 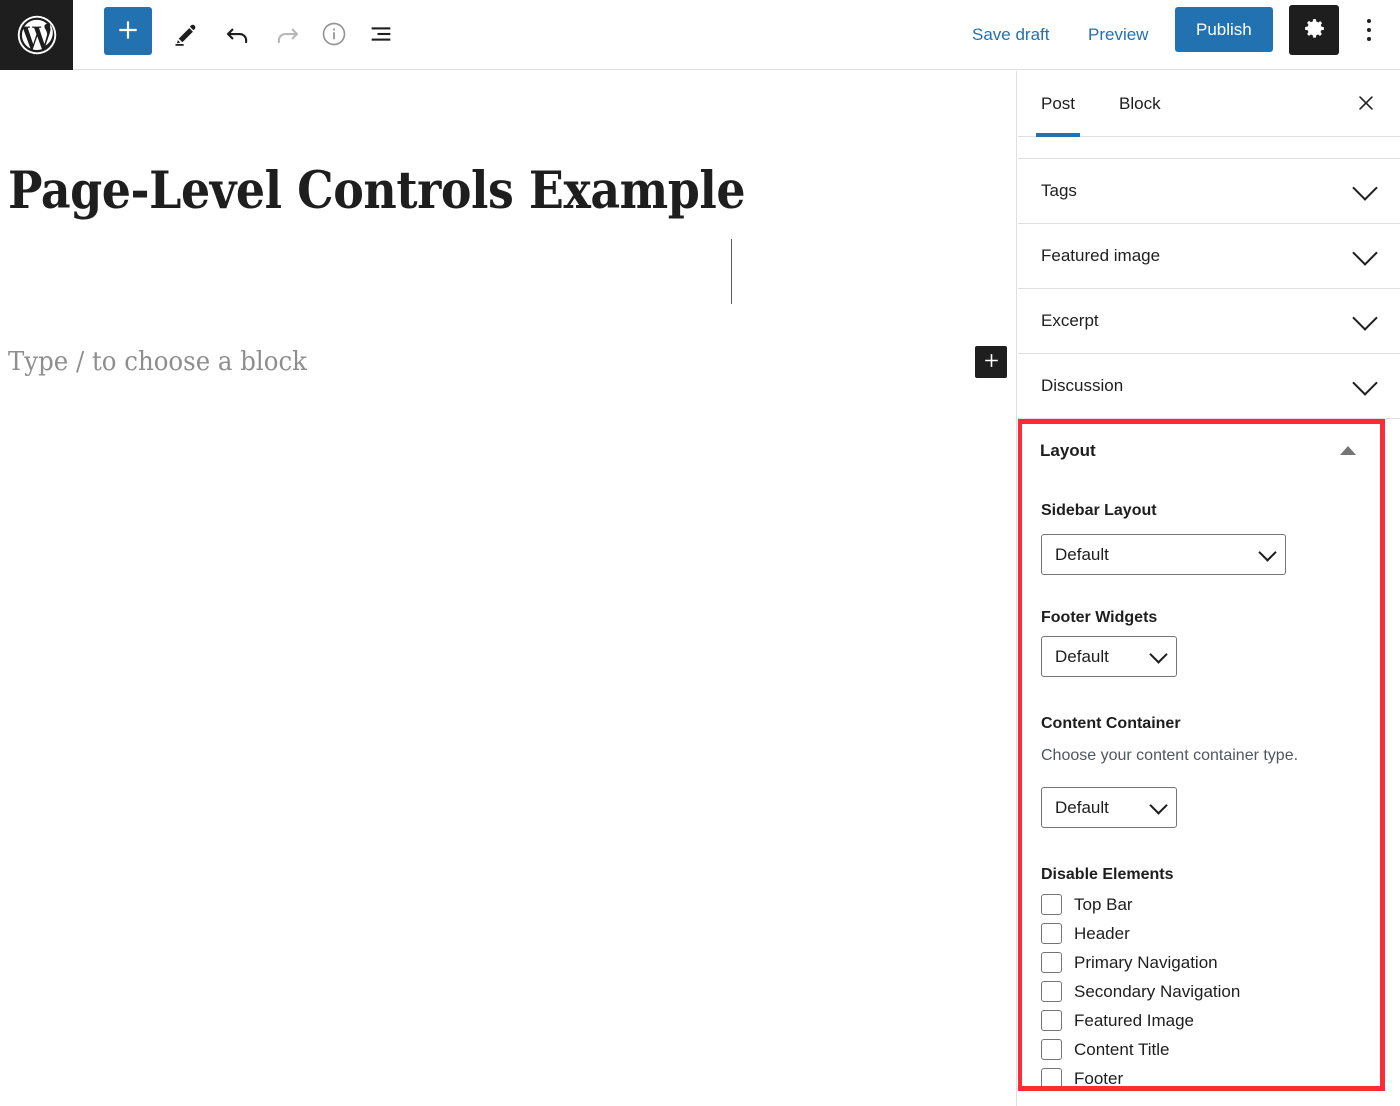 What do you see at coordinates (1099, 617) in the screenshot?
I see `footer-widgets-label: Footer Widgets` at bounding box center [1099, 617].